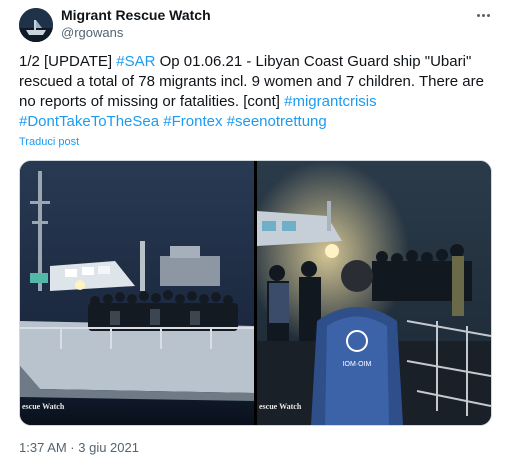 This screenshot has height=465, width=526. What do you see at coordinates (135, 61) in the screenshot?
I see `hashtag-sar: #SAR` at bounding box center [135, 61].